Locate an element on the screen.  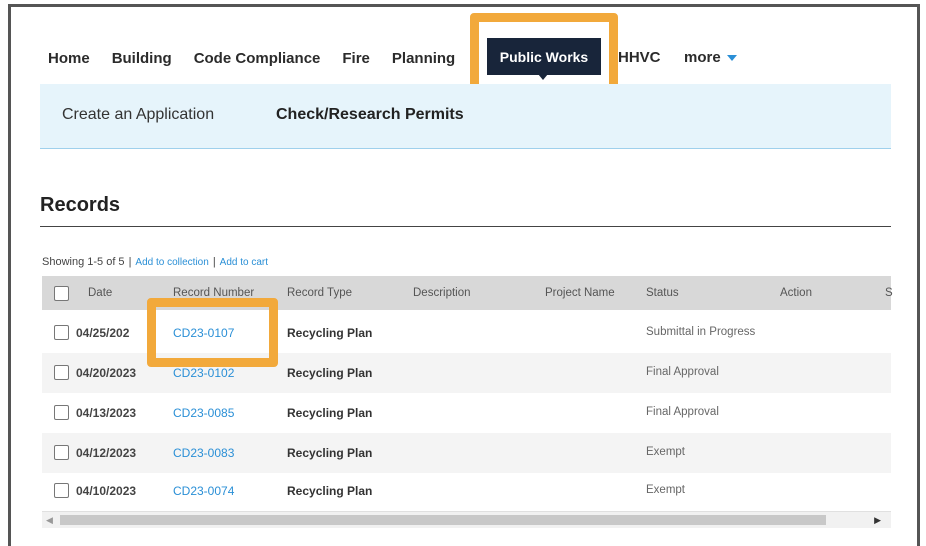
row-status: Submittal in Progress is located at coordinates (701, 332).